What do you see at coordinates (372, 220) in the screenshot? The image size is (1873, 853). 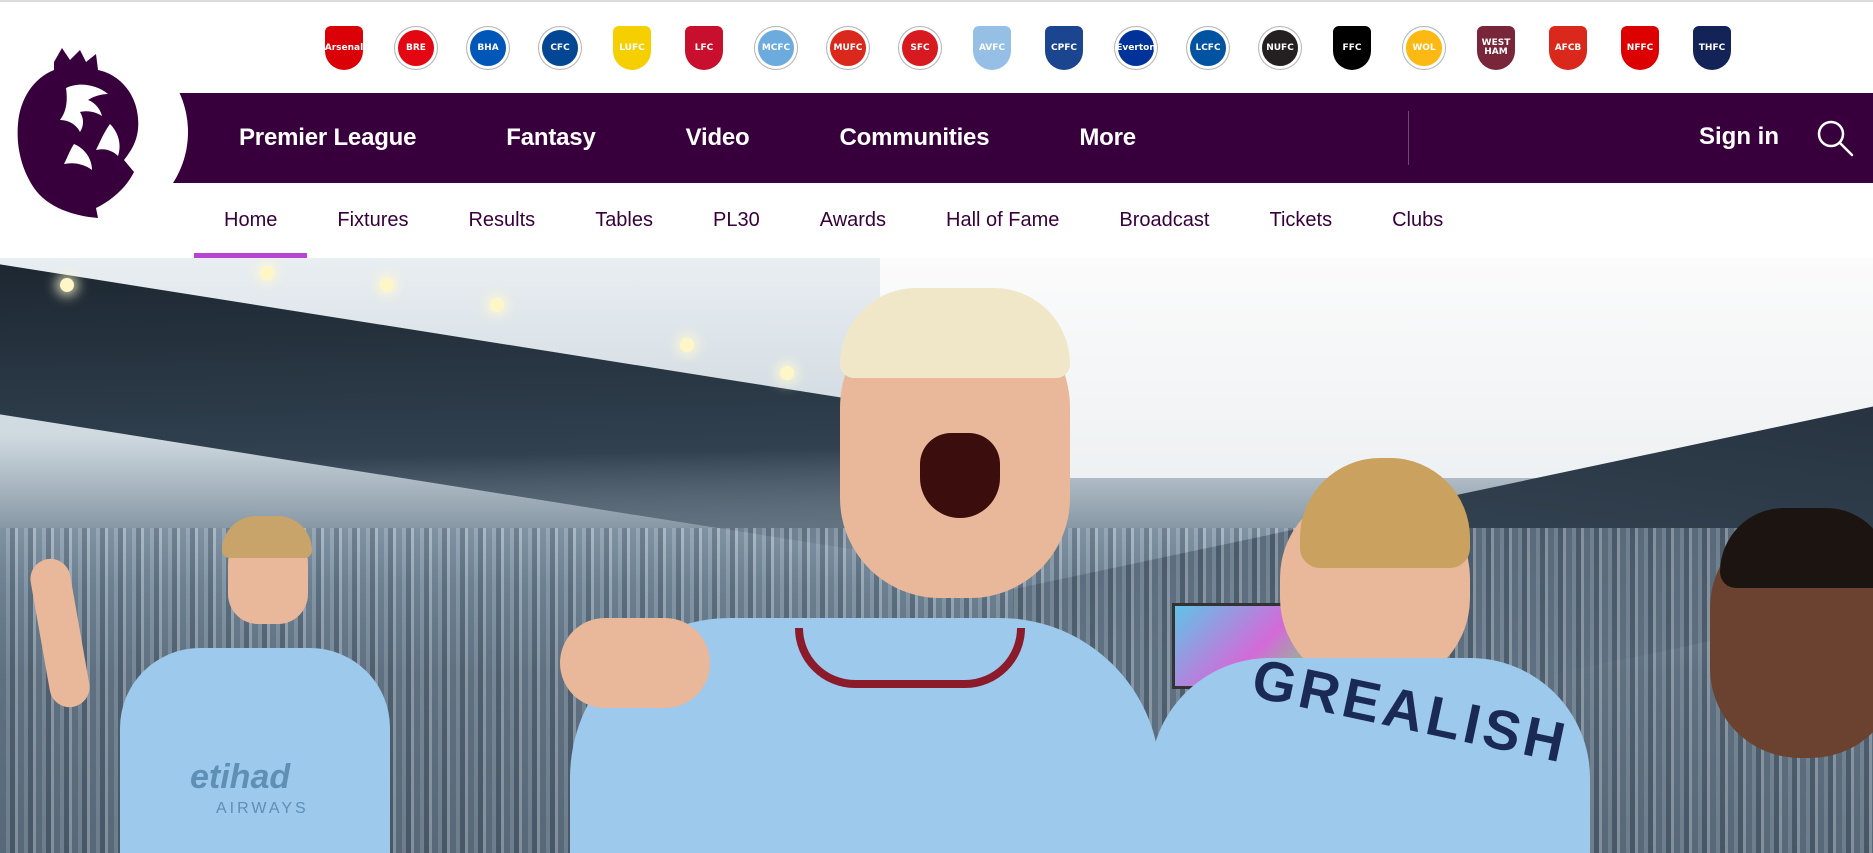 I see `tab-fixtures: Fixtures` at bounding box center [372, 220].